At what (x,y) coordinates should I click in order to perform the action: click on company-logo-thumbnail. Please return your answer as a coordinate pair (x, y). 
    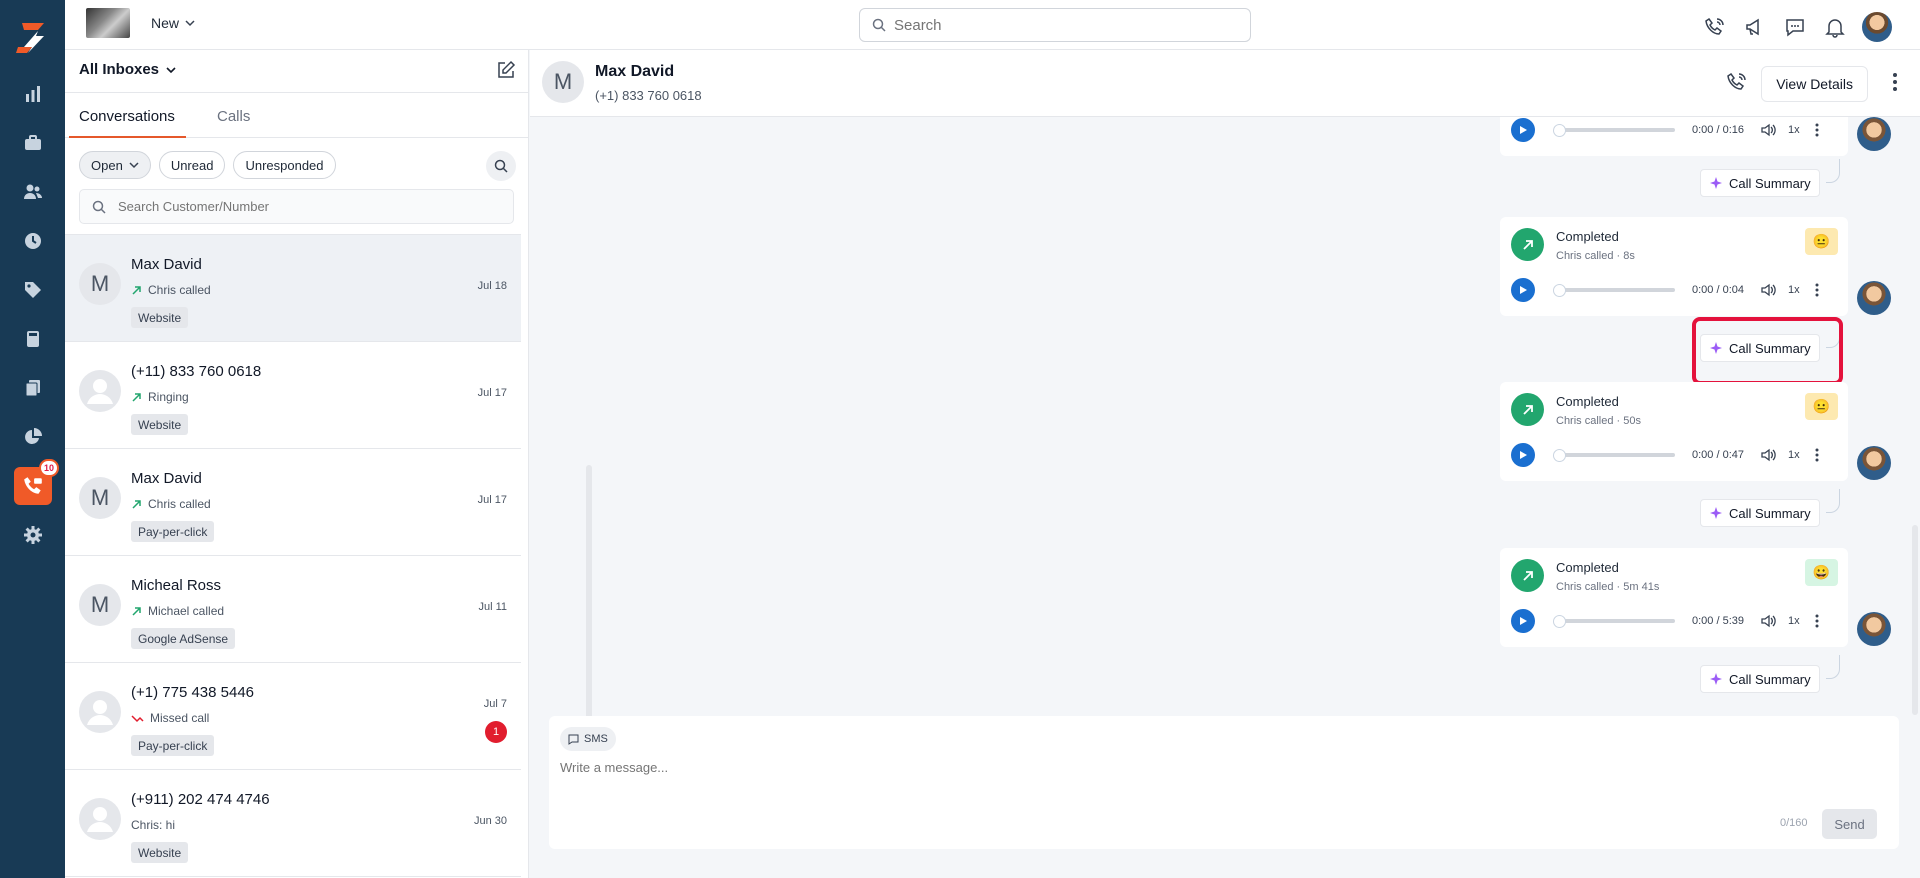
    Looking at the image, I should click on (108, 23).